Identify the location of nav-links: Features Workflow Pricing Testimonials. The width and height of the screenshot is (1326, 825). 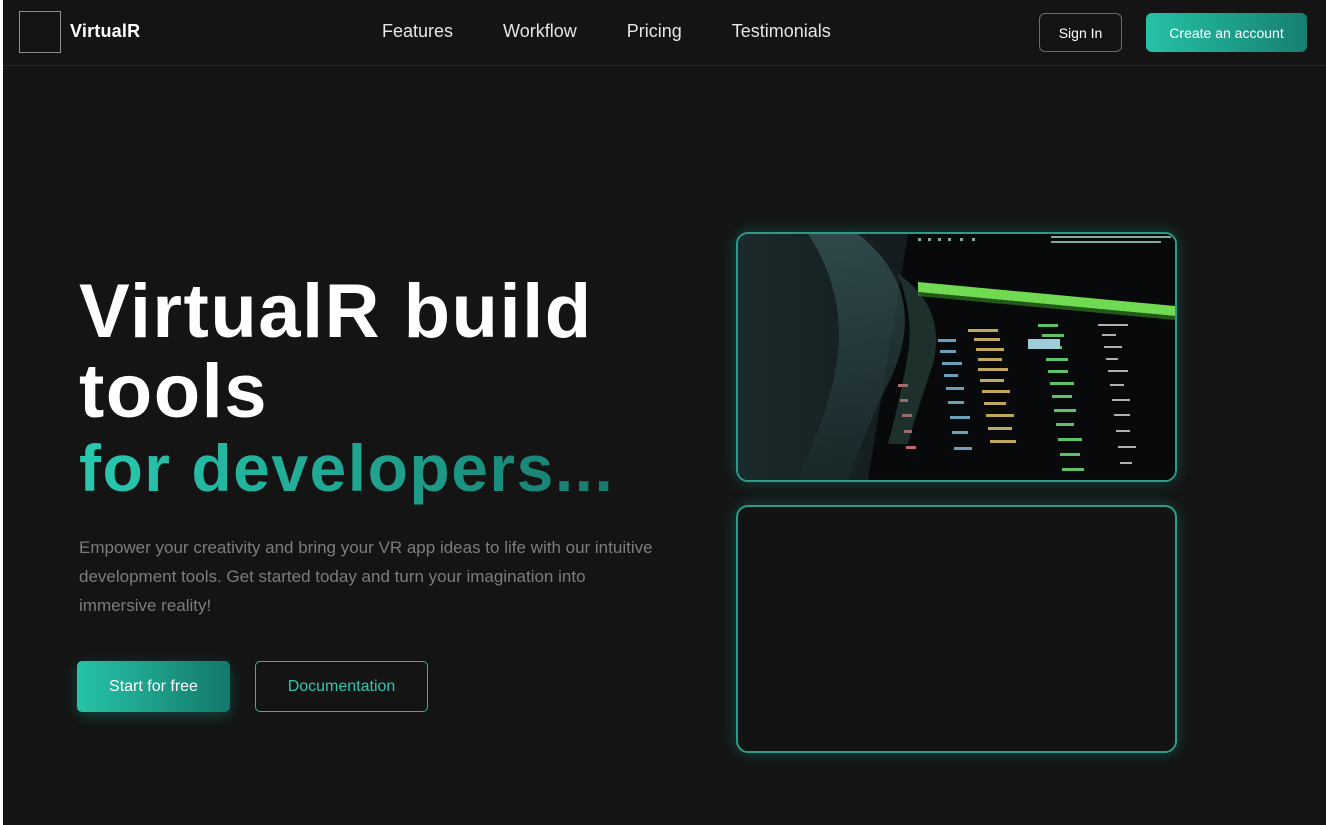
(631, 31).